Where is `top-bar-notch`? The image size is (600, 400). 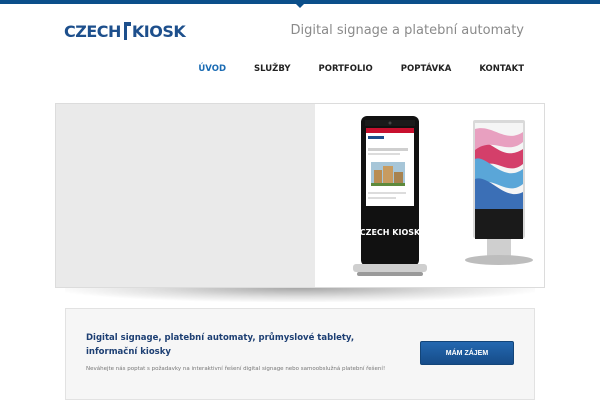 top-bar-notch is located at coordinates (300, 6).